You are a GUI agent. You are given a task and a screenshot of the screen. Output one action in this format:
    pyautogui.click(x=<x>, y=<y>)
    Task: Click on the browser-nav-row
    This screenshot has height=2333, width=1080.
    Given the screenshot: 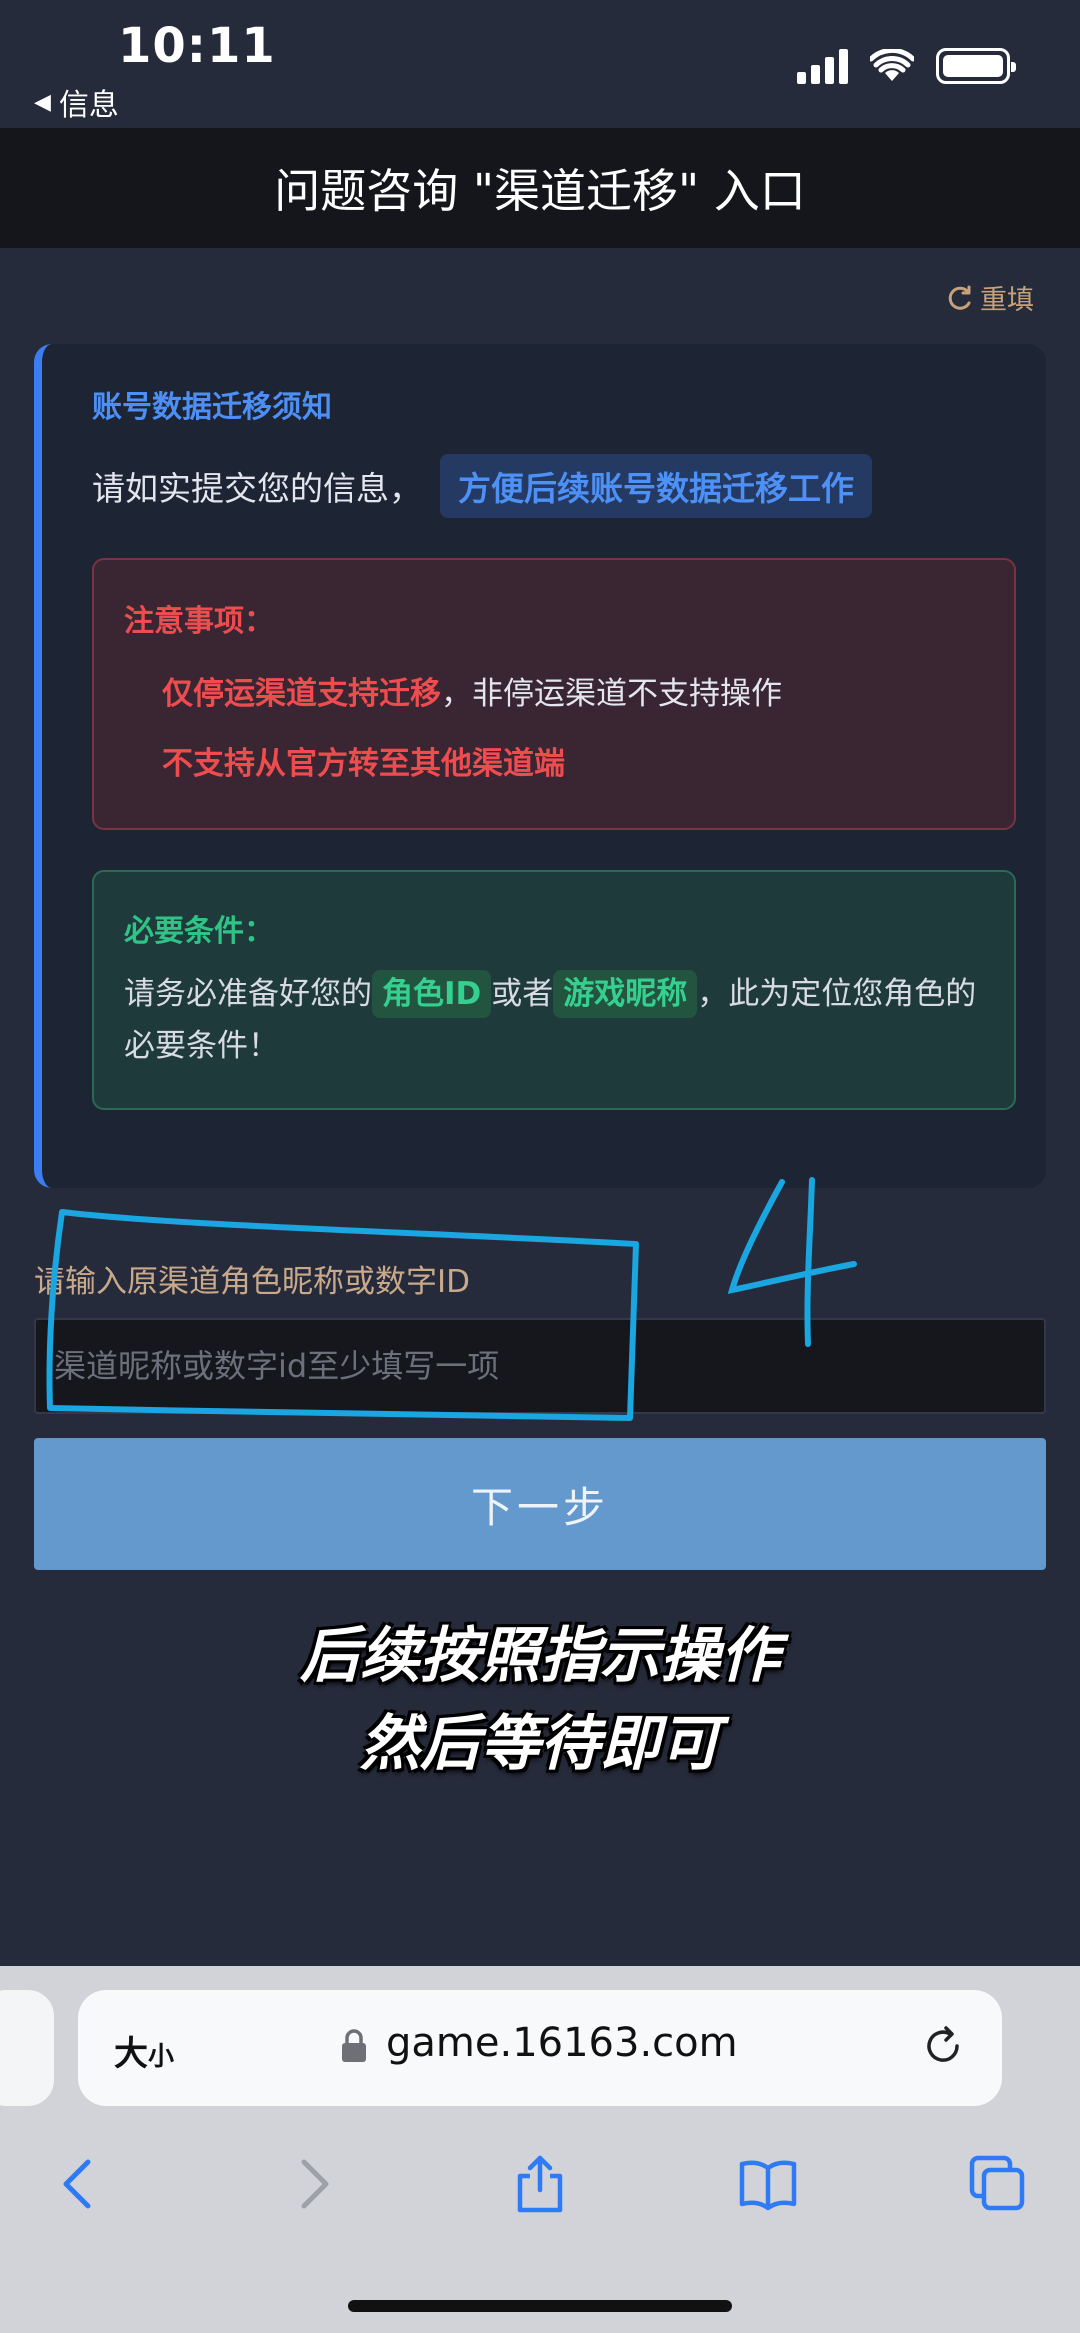 What is the action you would take?
    pyautogui.click(x=540, y=2194)
    